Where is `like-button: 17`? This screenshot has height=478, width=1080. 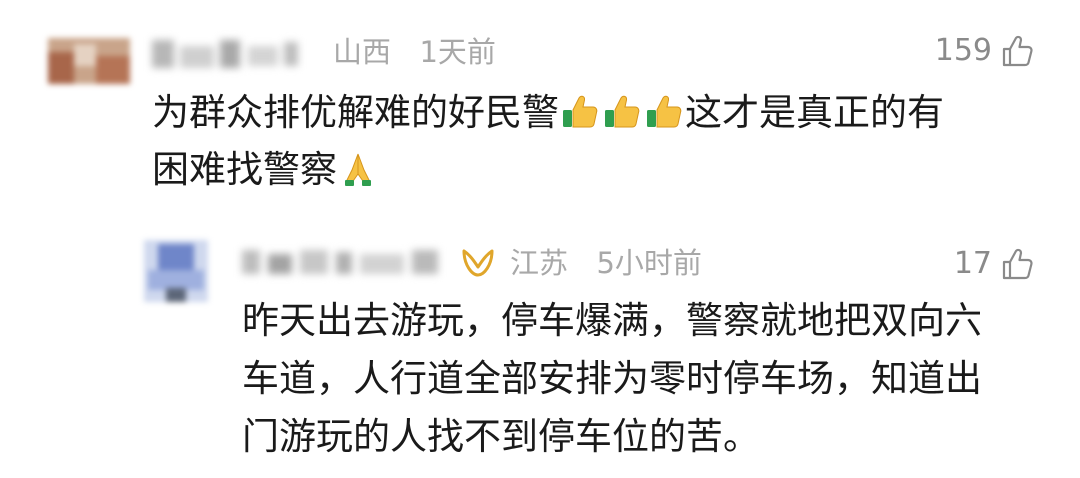 like-button: 17 is located at coordinates (994, 264).